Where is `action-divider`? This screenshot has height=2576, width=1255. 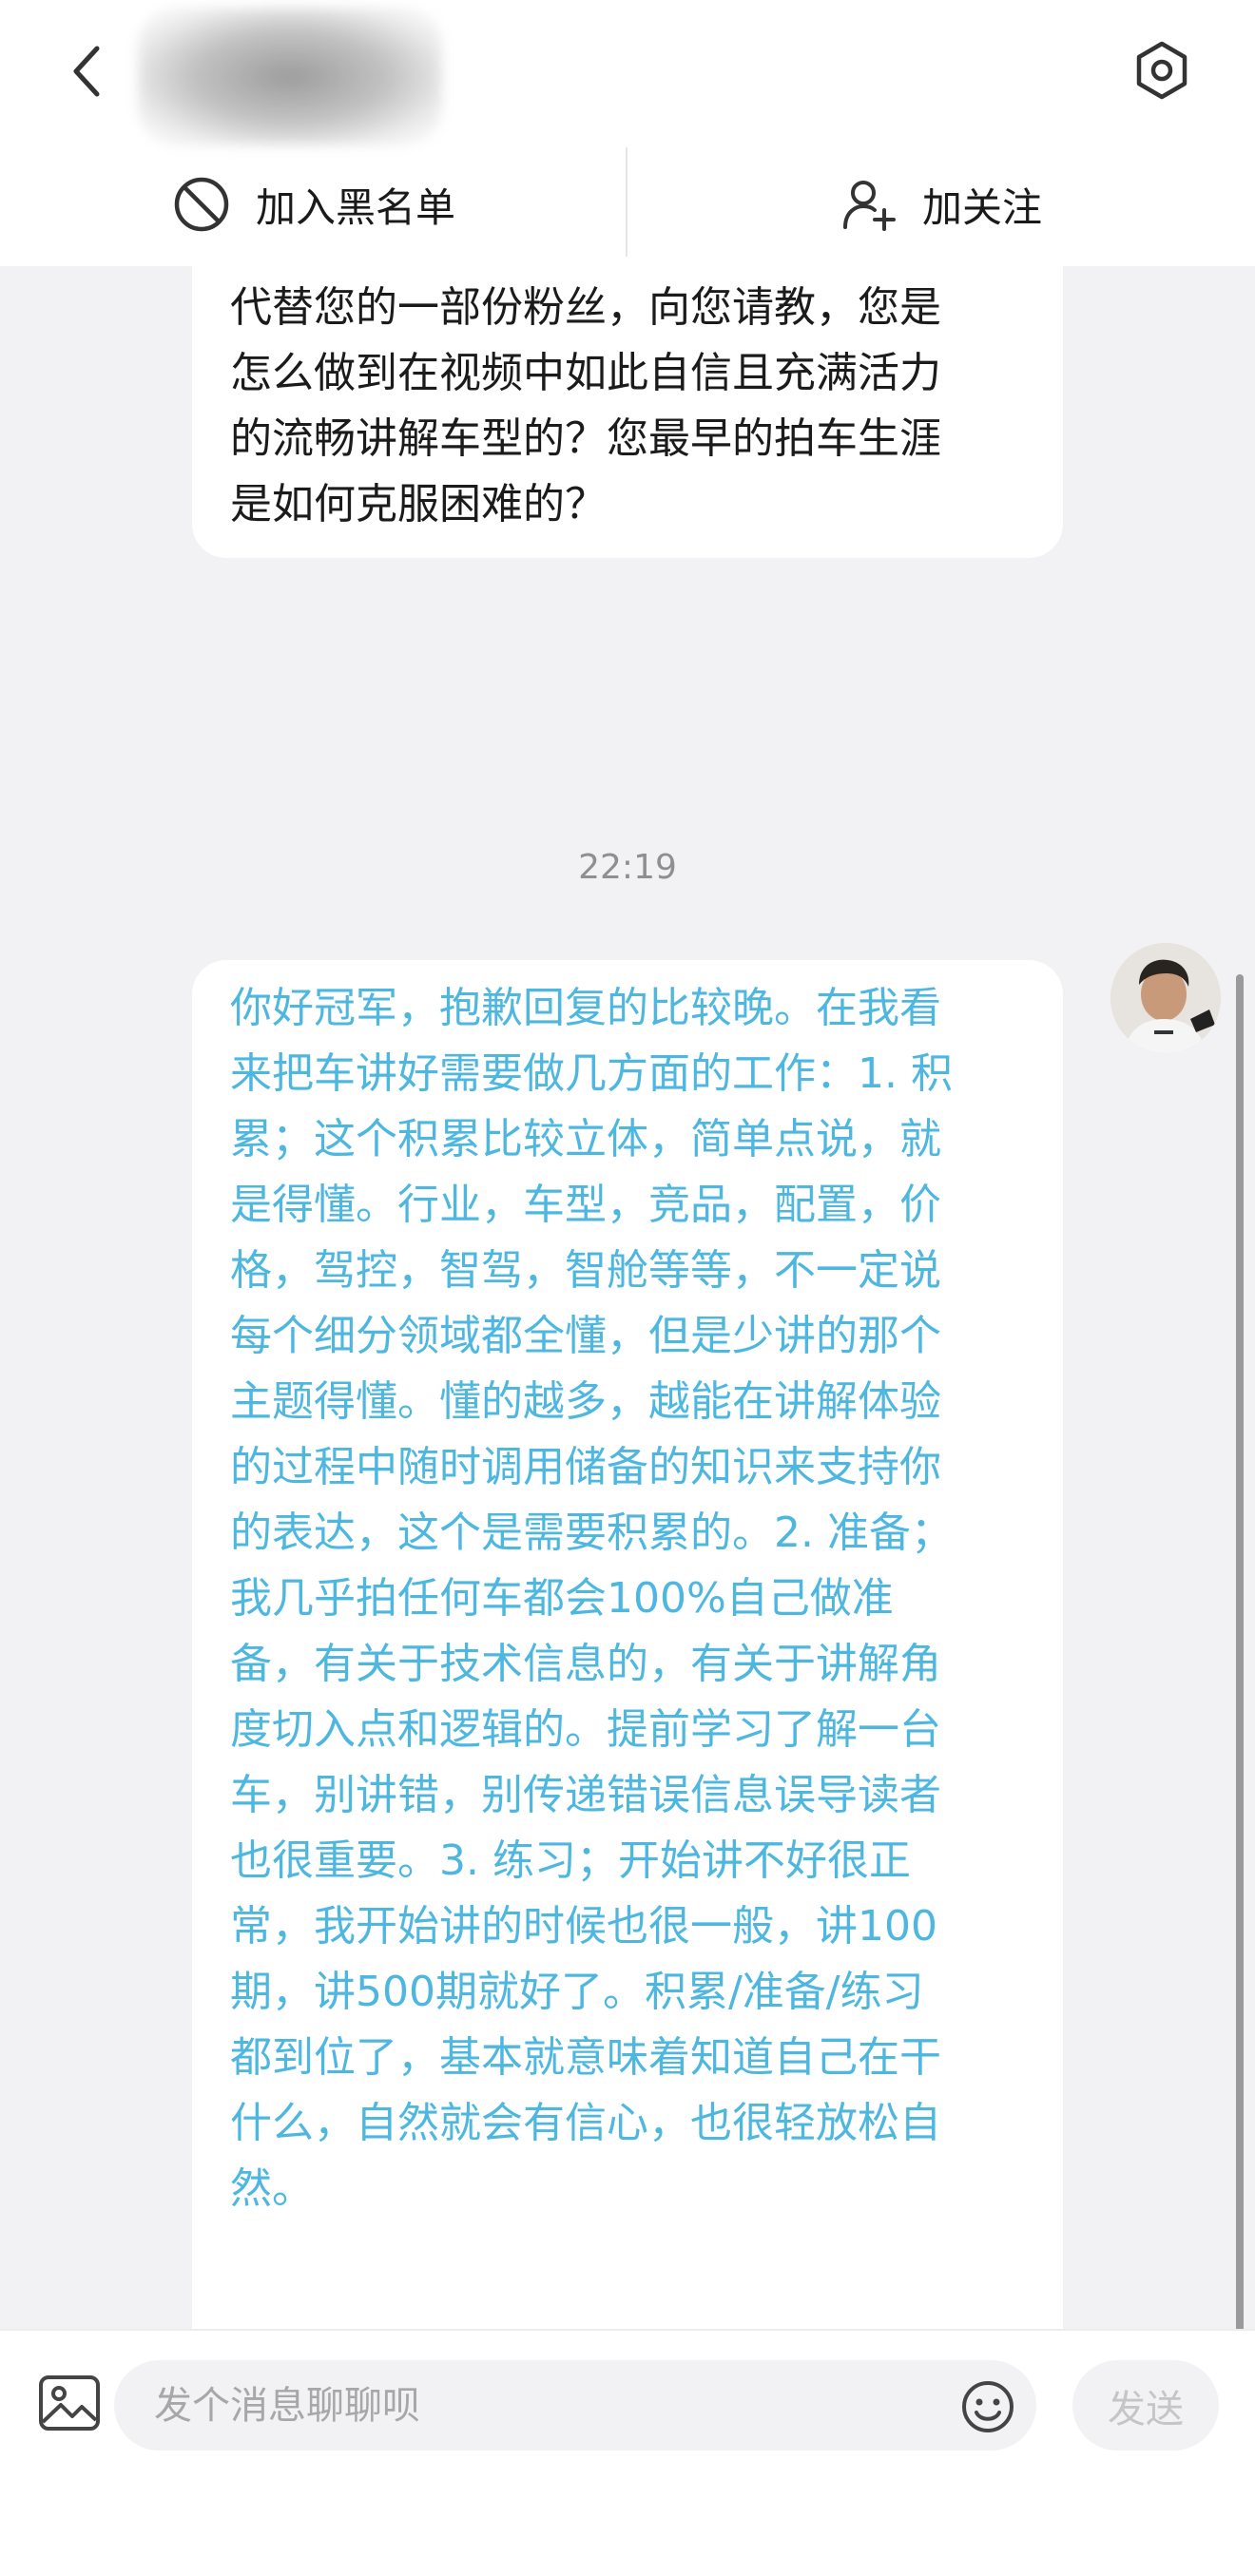 action-divider is located at coordinates (627, 202).